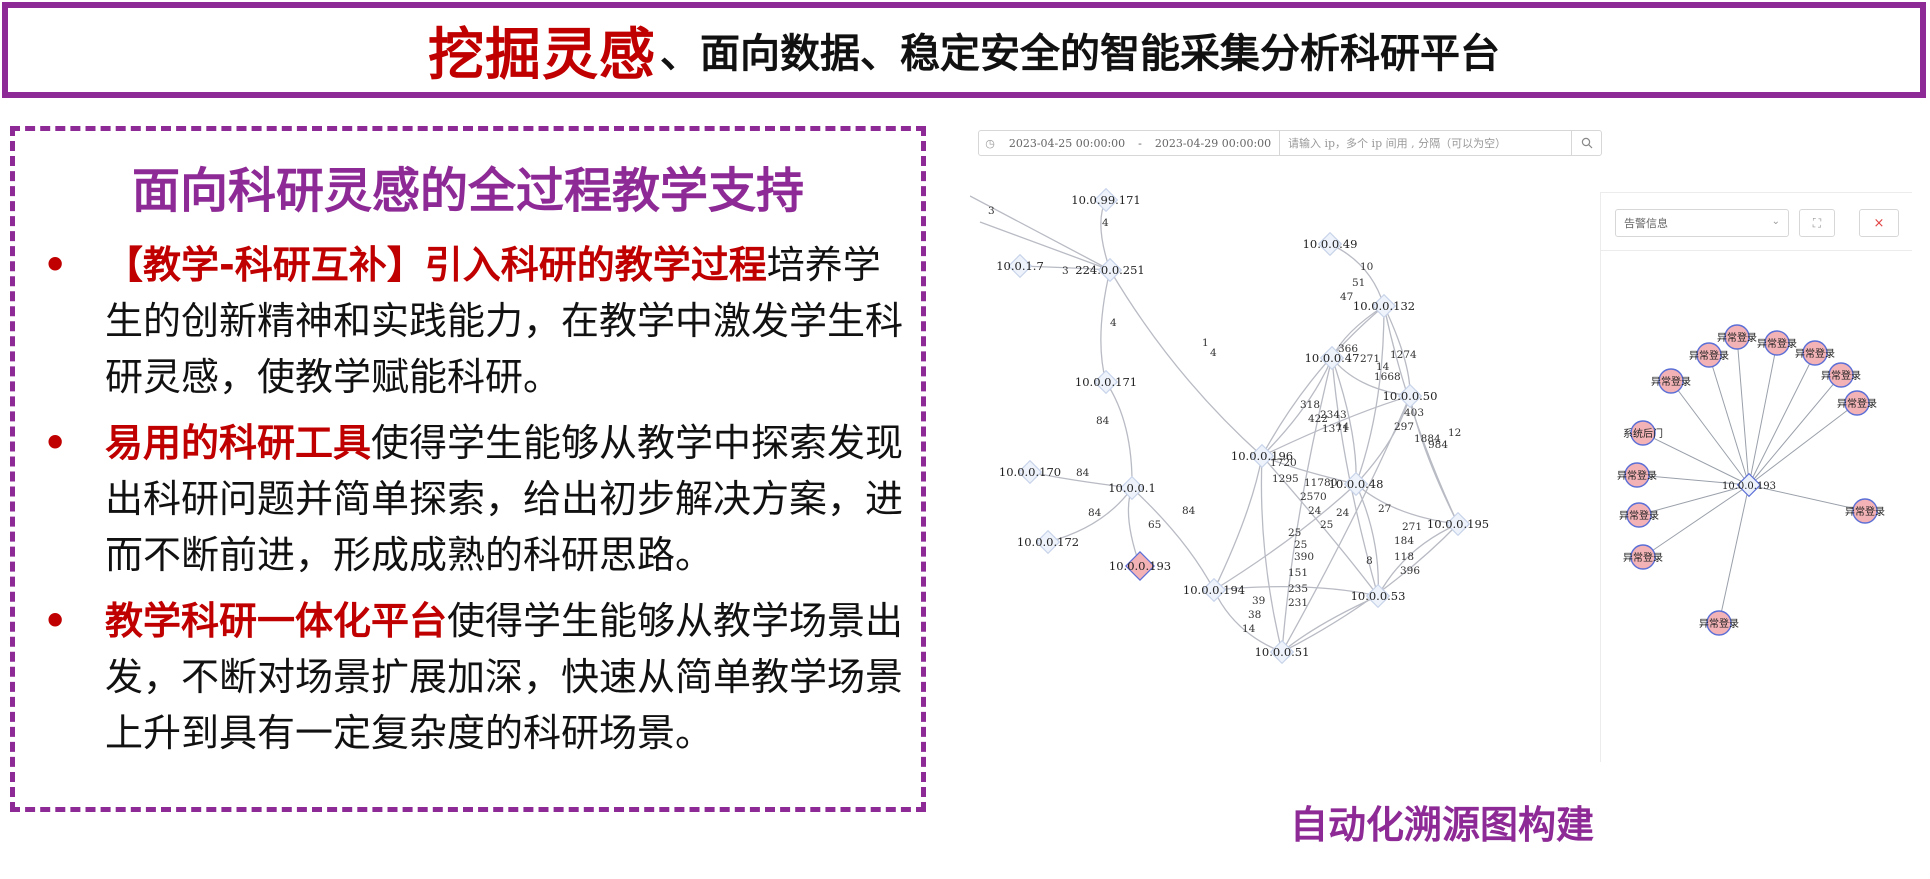  Describe the element at coordinates (1067, 143) in the screenshot. I see `start-time-input: 2023-04-25 00:00:00` at that location.